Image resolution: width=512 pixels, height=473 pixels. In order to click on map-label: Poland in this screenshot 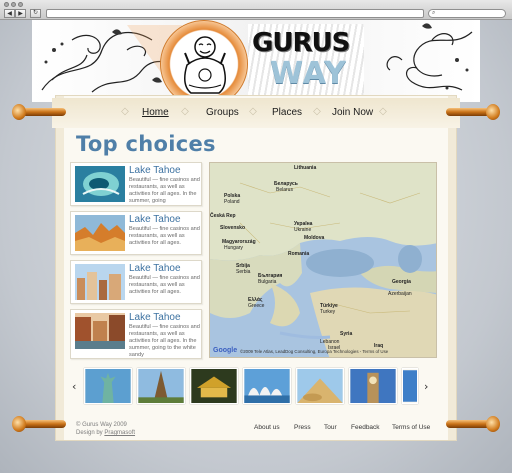, I will do `click(232, 202)`.